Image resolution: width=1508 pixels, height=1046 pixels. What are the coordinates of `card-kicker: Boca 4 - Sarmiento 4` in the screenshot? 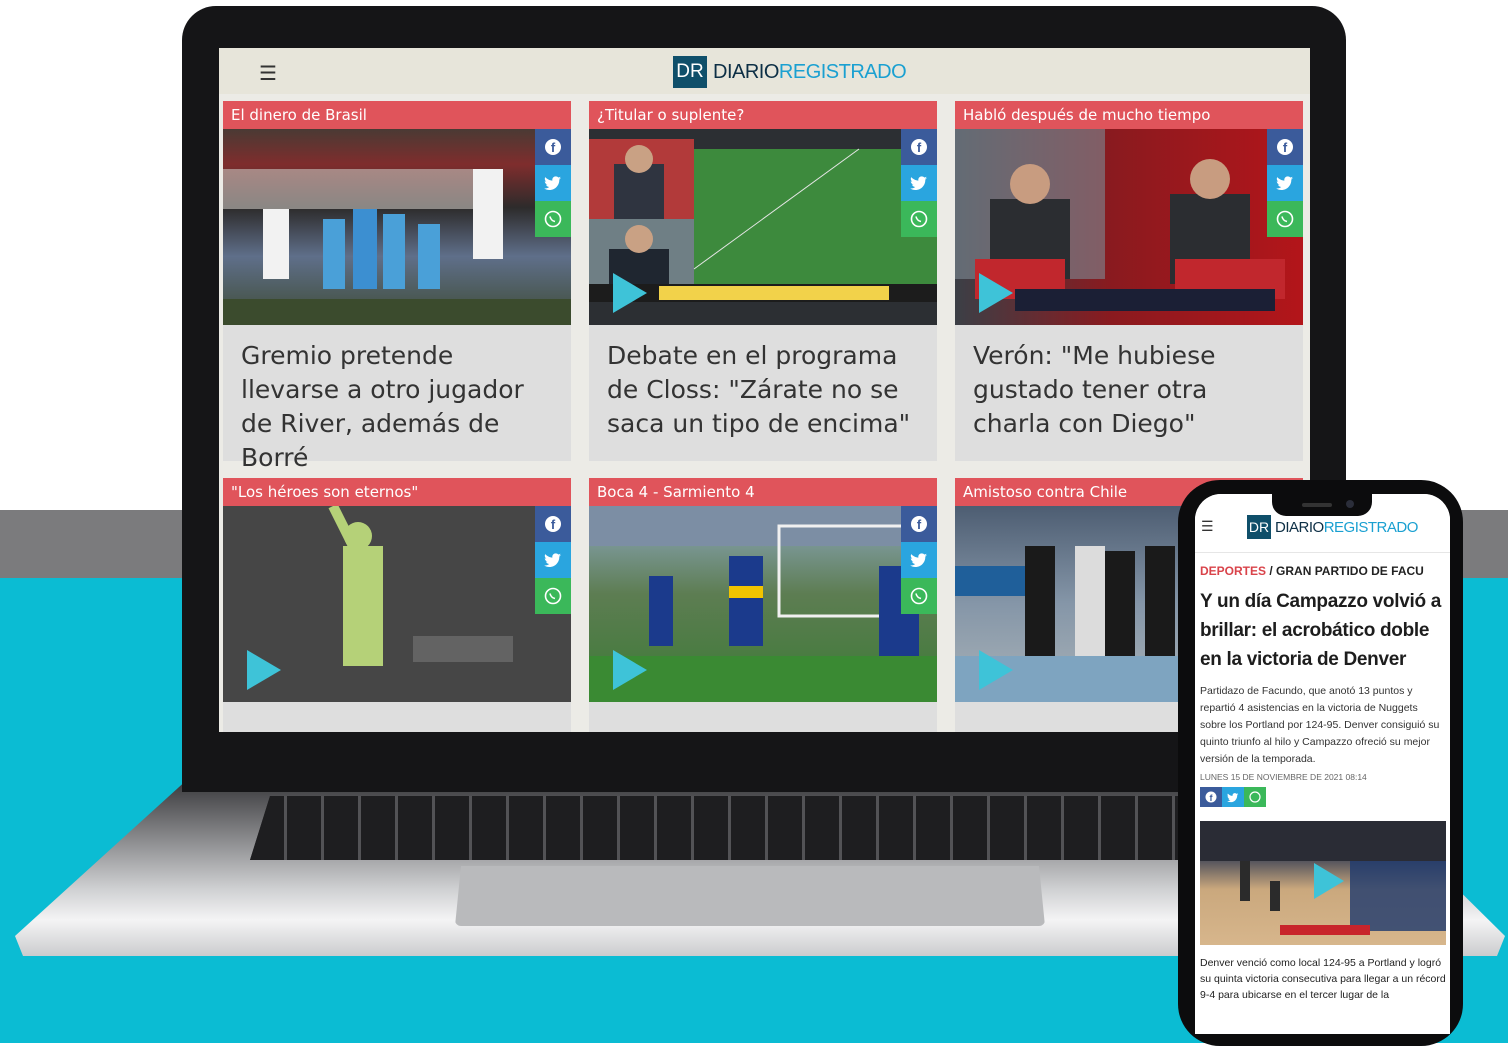 It's located at (763, 492).